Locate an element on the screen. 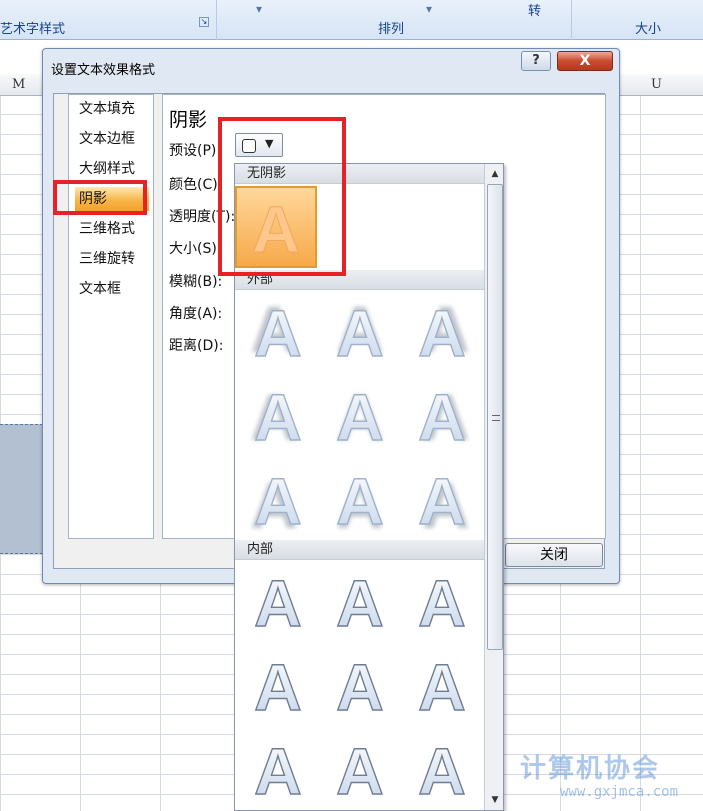 The height and width of the screenshot is (811, 703). arrange-icon: ▾ is located at coordinates (259, 9).